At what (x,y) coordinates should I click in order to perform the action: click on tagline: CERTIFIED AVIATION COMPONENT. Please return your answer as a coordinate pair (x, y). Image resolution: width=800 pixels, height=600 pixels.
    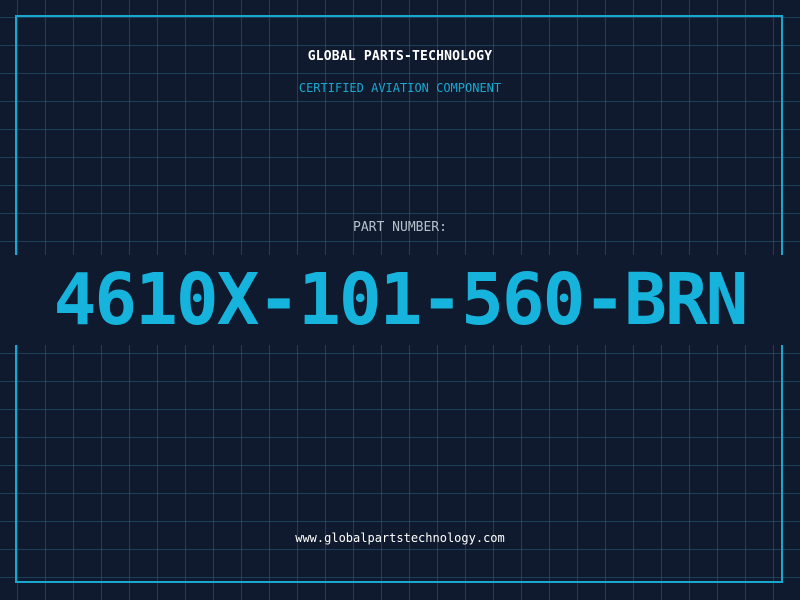
    Looking at the image, I should click on (400, 88).